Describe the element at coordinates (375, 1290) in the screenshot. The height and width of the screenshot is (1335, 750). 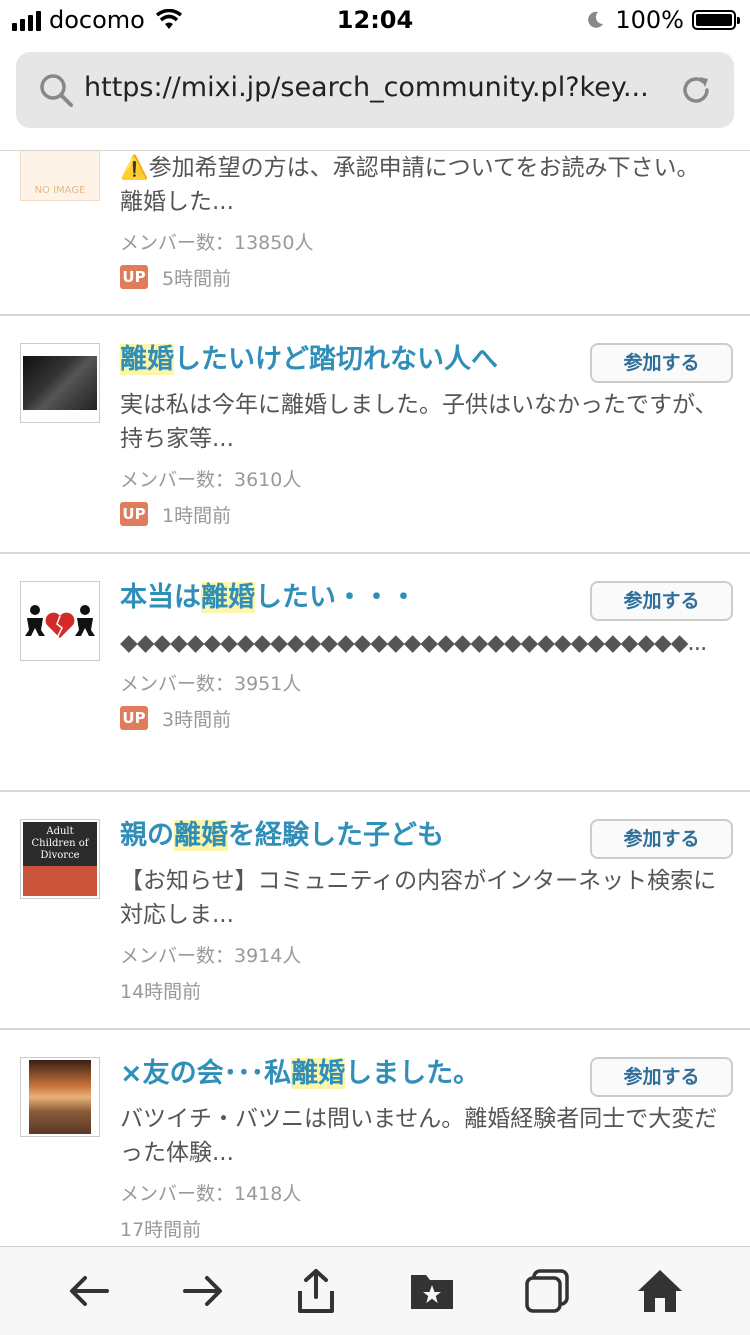
I see `browser-toolbar` at that location.